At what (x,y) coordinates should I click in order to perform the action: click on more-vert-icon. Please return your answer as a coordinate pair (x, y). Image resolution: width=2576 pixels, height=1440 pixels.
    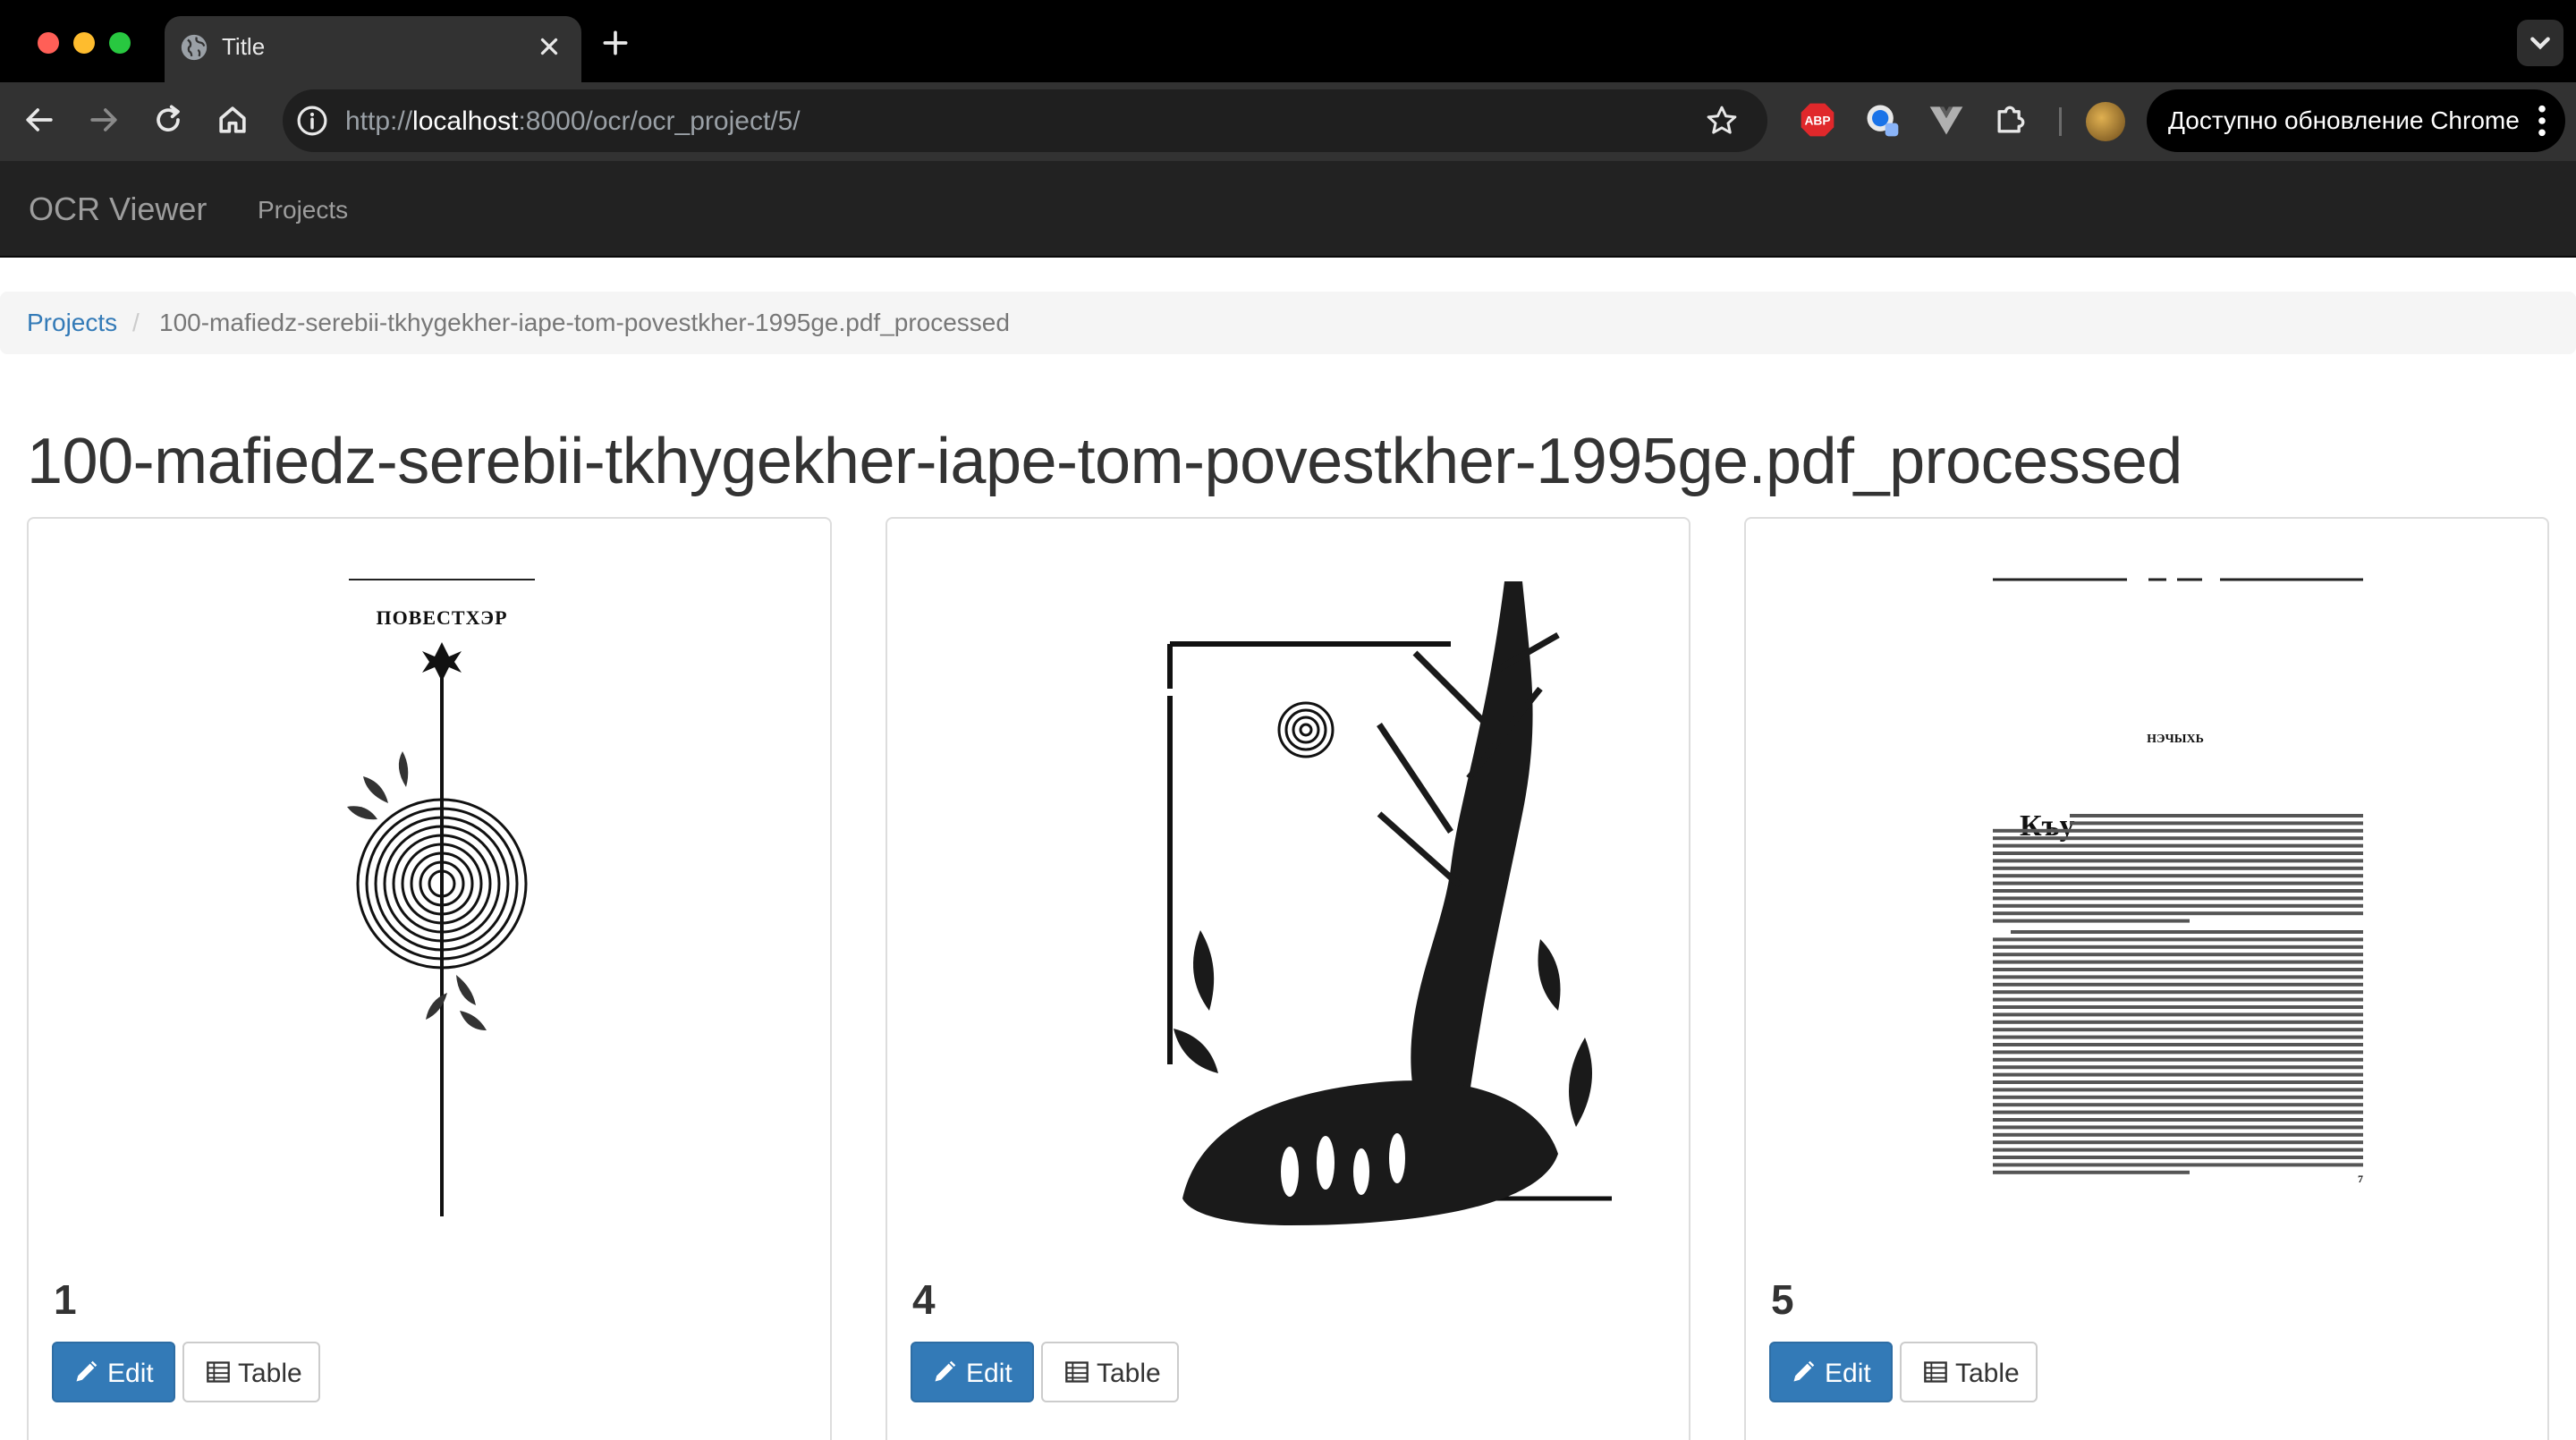
    Looking at the image, I should click on (2542, 121).